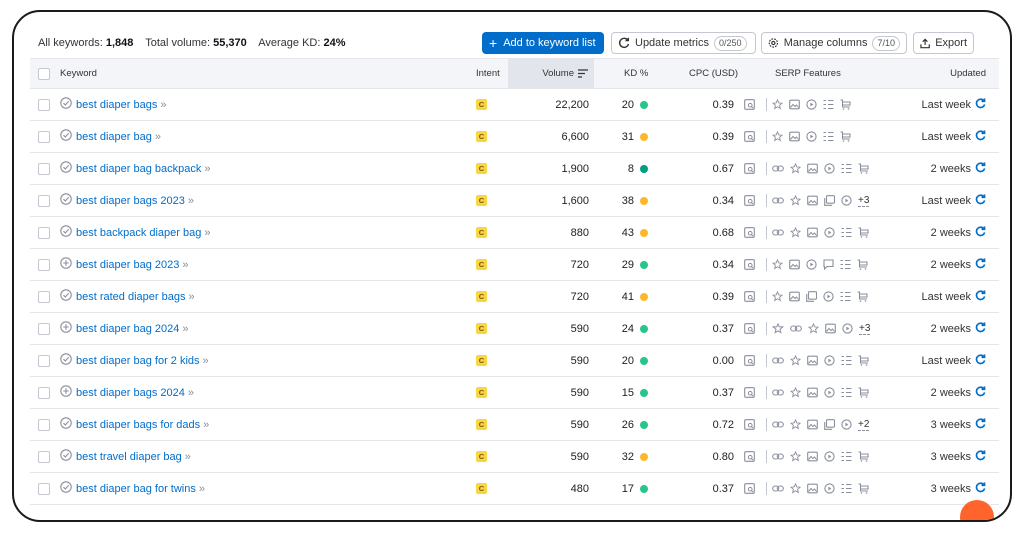 The height and width of the screenshot is (535, 1024). I want to click on keyword-link: best rated diaper bags, so click(130, 297).